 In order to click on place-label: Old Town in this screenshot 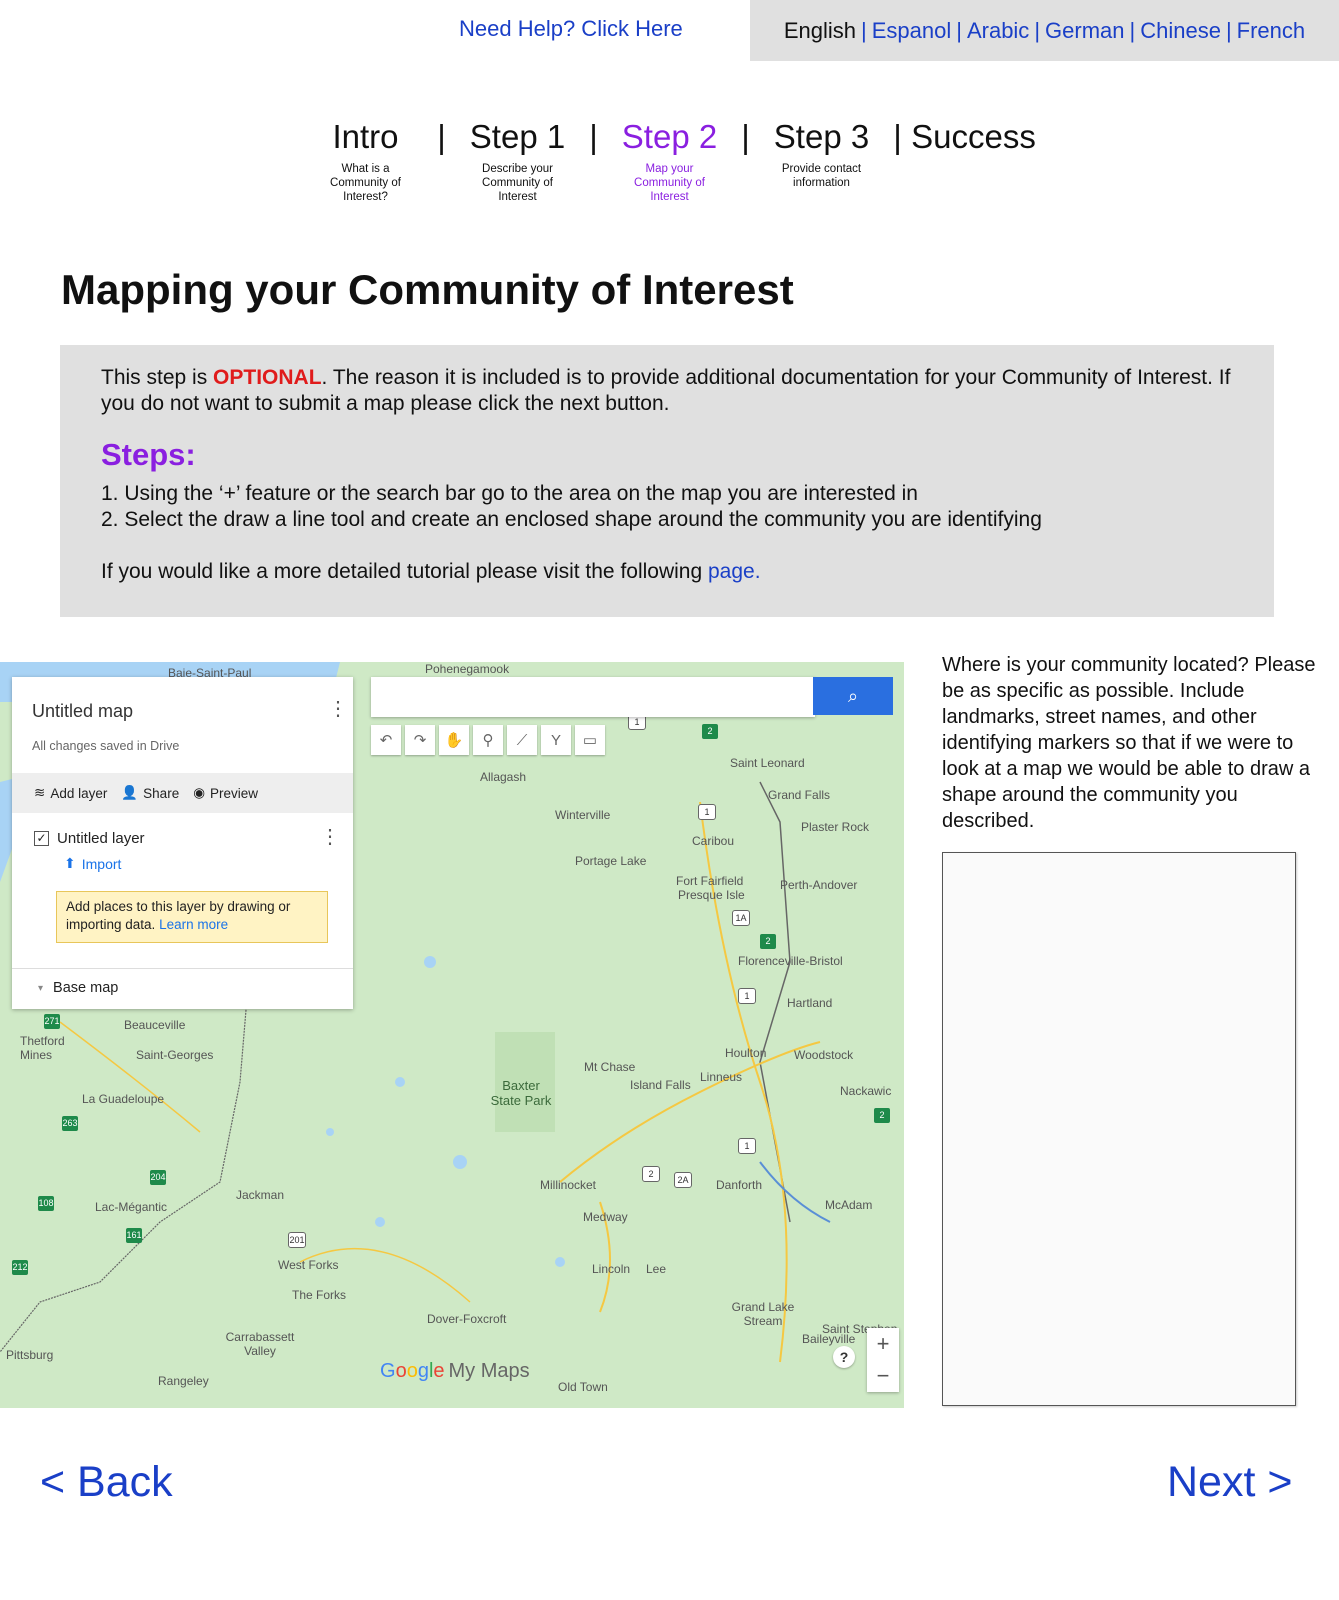, I will do `click(583, 1387)`.